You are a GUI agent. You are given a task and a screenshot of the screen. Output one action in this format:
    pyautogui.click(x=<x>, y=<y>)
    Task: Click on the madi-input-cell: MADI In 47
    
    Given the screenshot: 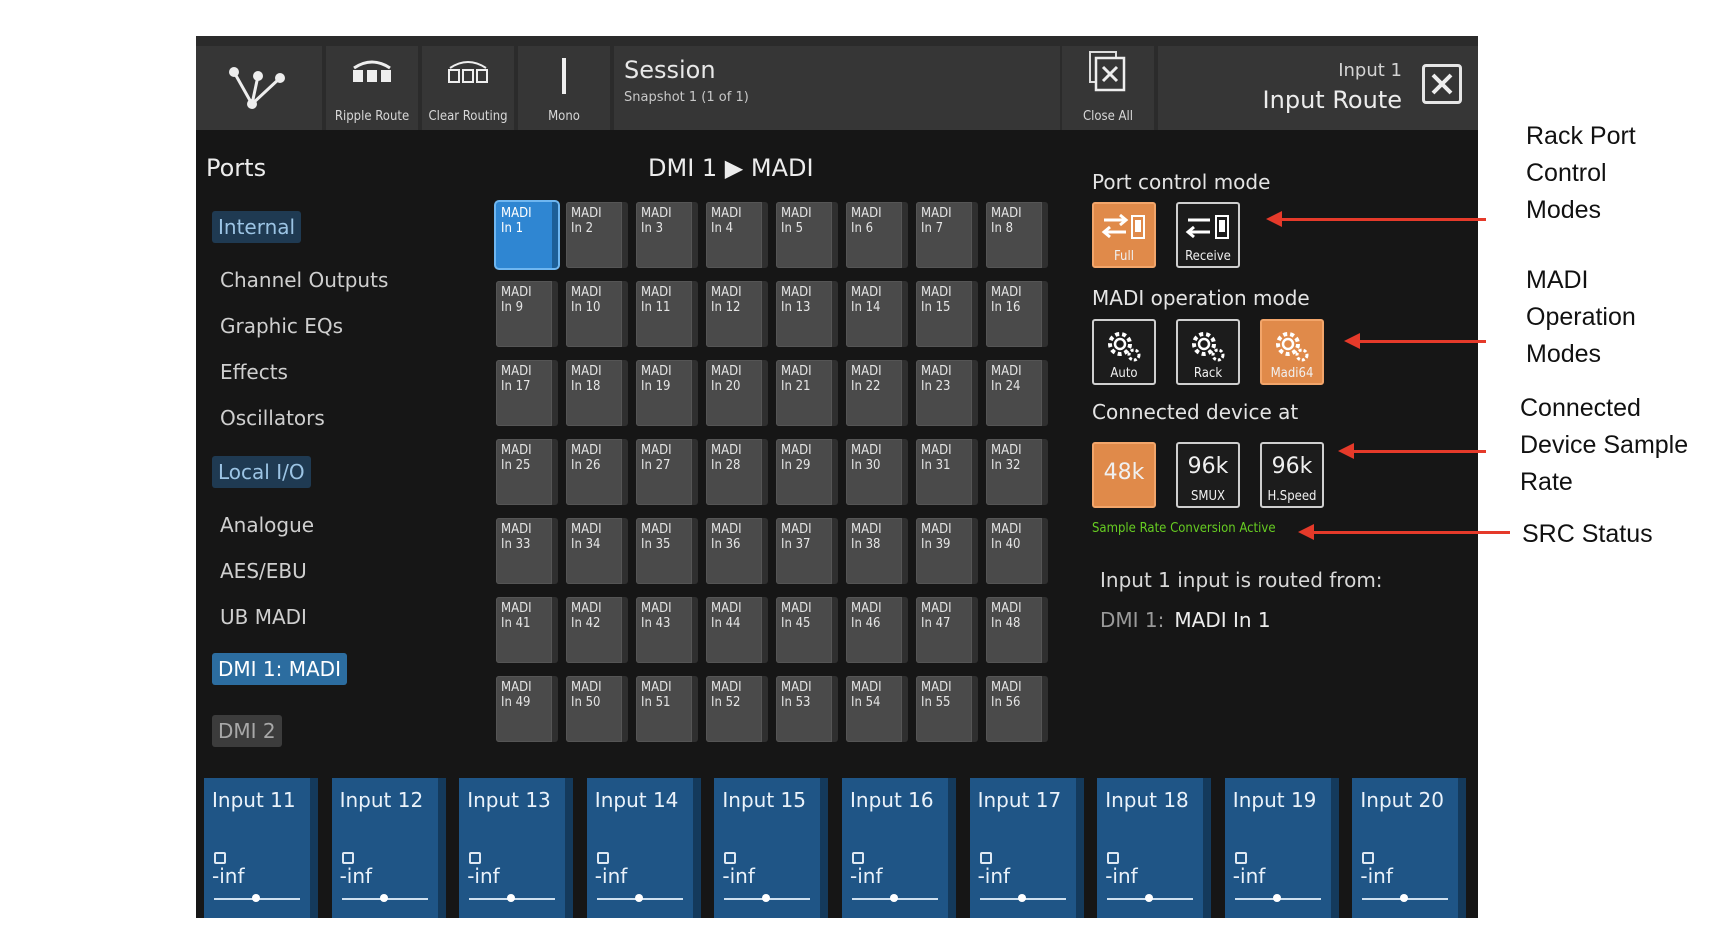 What is the action you would take?
    pyautogui.click(x=947, y=630)
    